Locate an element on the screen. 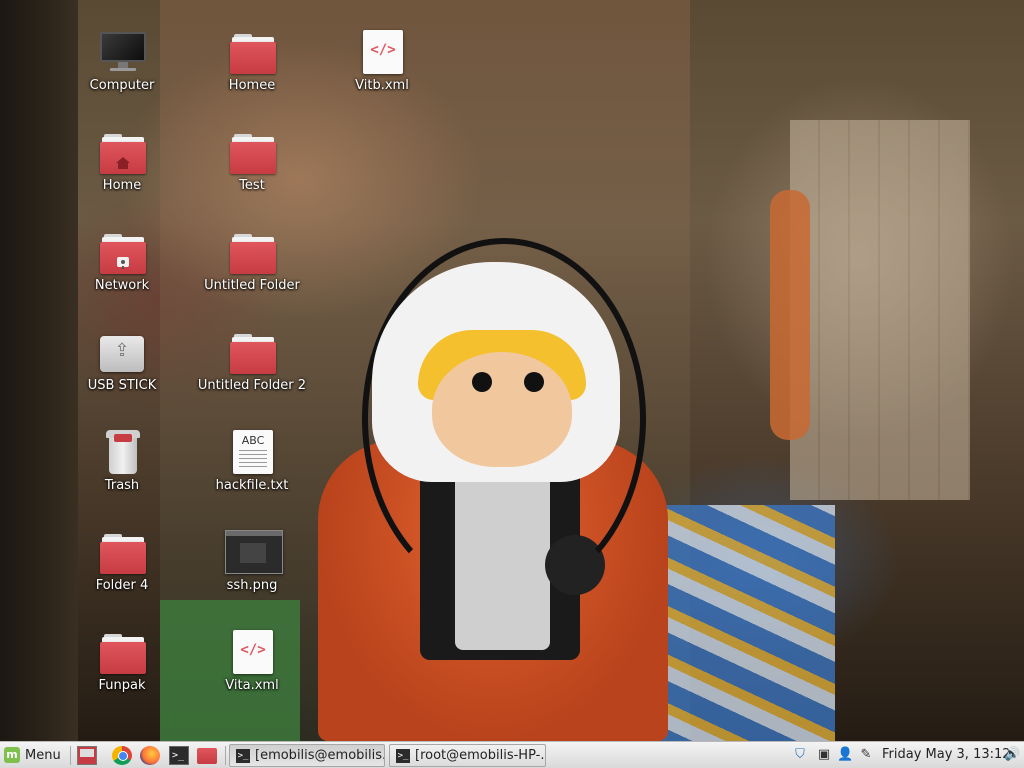 This screenshot has width=1024, height=768. computer-icon is located at coordinates (123, 52).